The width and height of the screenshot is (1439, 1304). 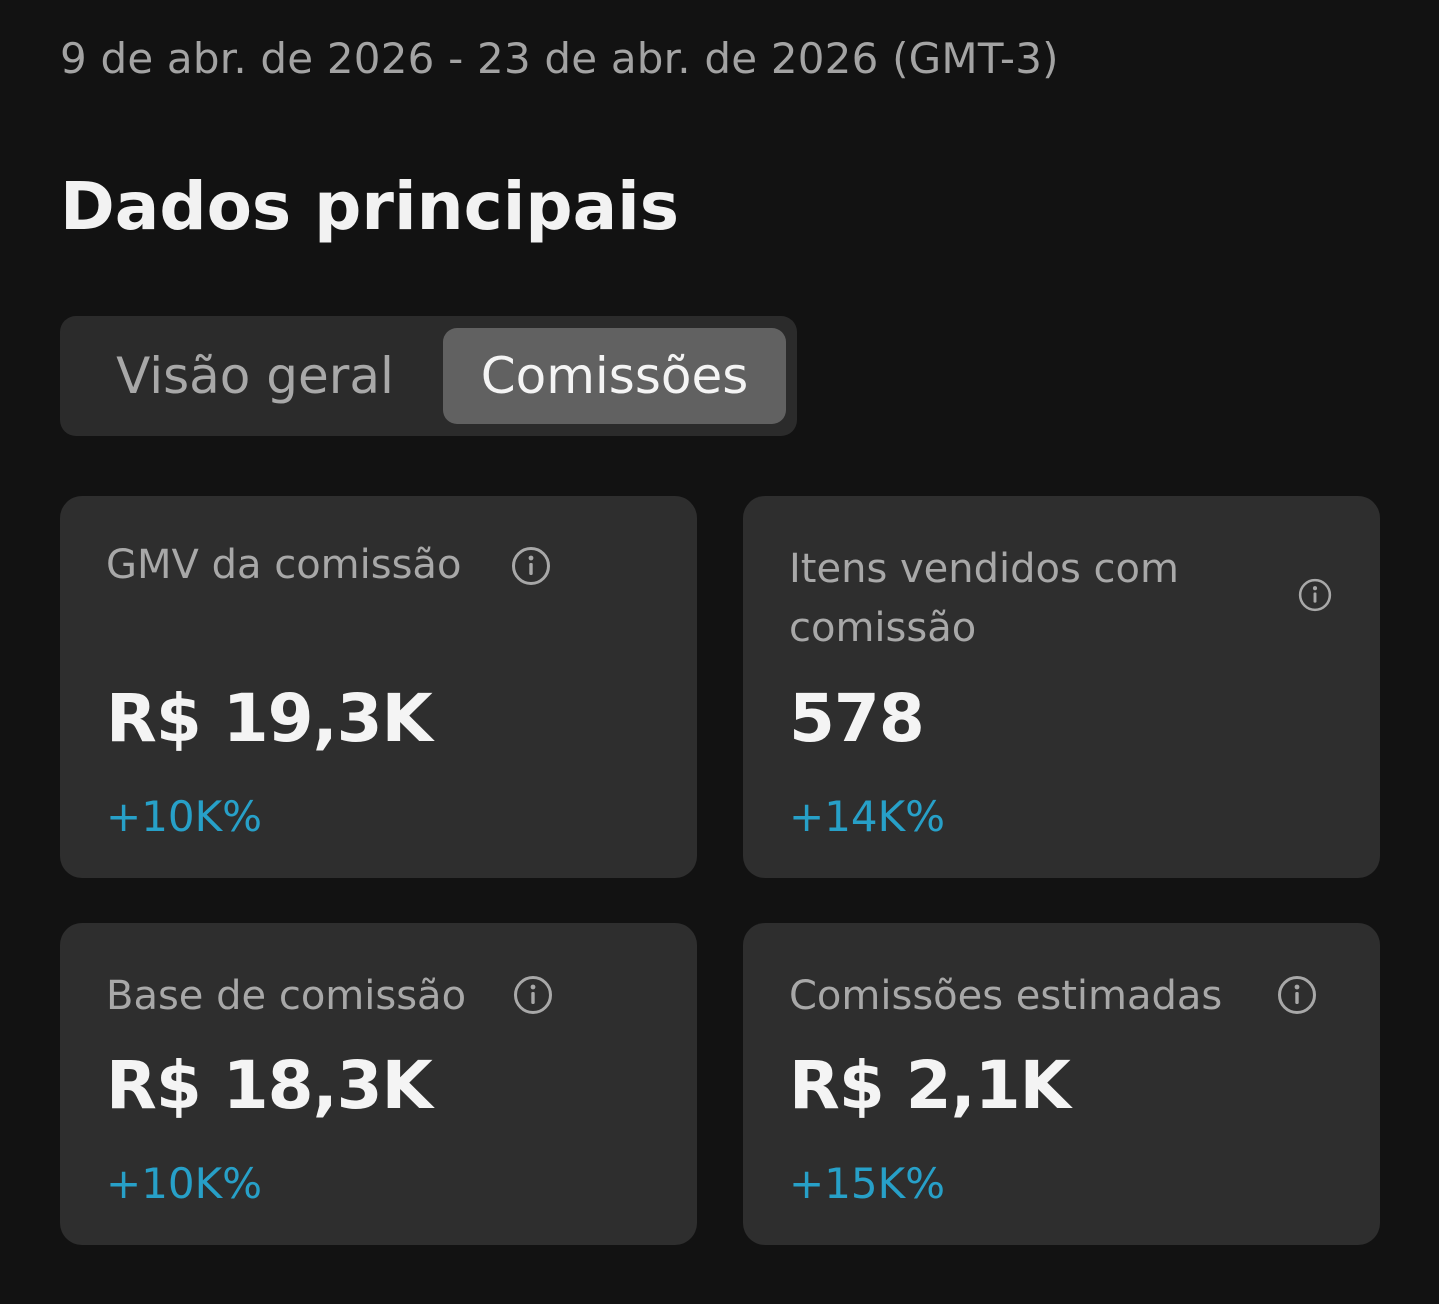 I want to click on metric-card-estimated-commissions: Comissões estimadas R$ 2,1K +15K%, so click(x=1061, y=1084).